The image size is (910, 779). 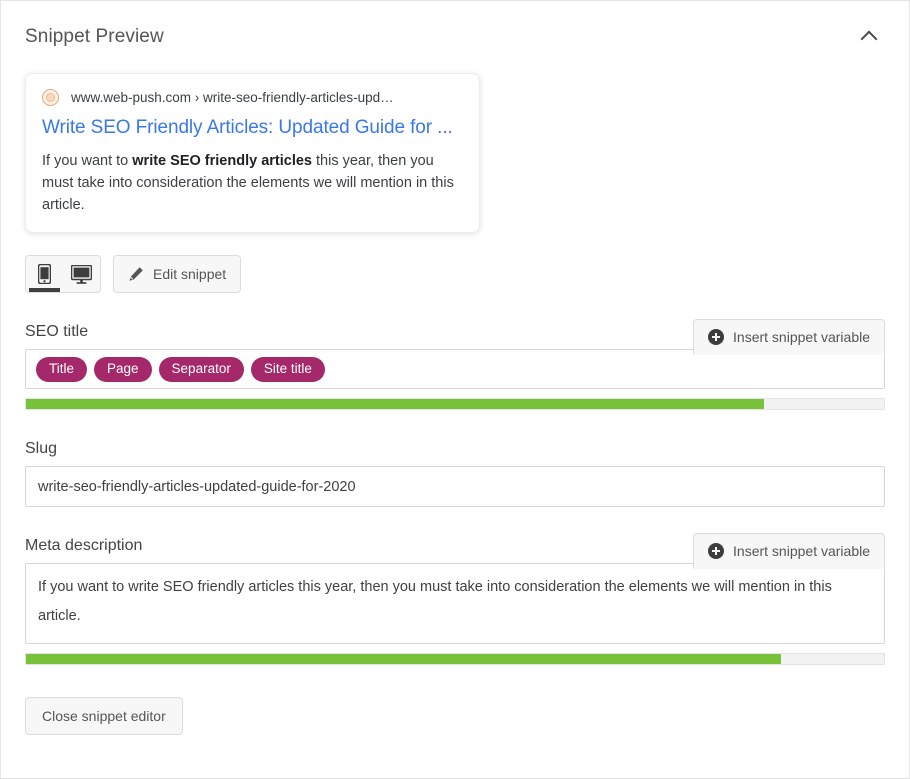 I want to click on device-toggle-group, so click(x=63, y=274).